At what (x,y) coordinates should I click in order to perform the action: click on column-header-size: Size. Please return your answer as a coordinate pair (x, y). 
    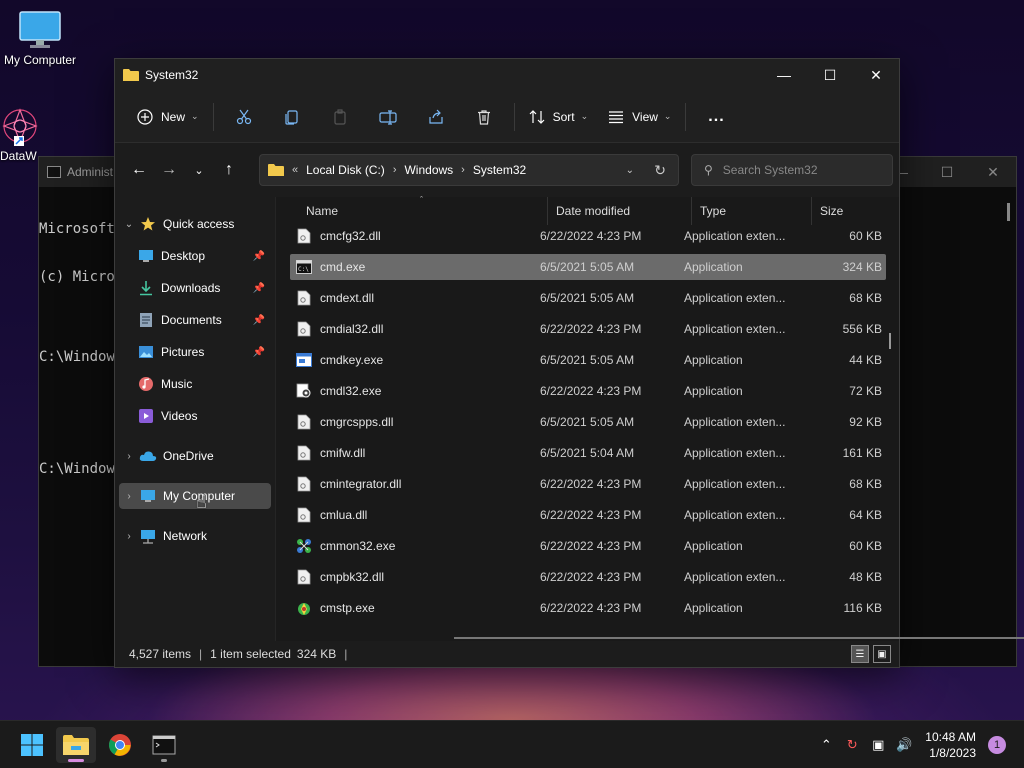
    Looking at the image, I should click on (847, 211).